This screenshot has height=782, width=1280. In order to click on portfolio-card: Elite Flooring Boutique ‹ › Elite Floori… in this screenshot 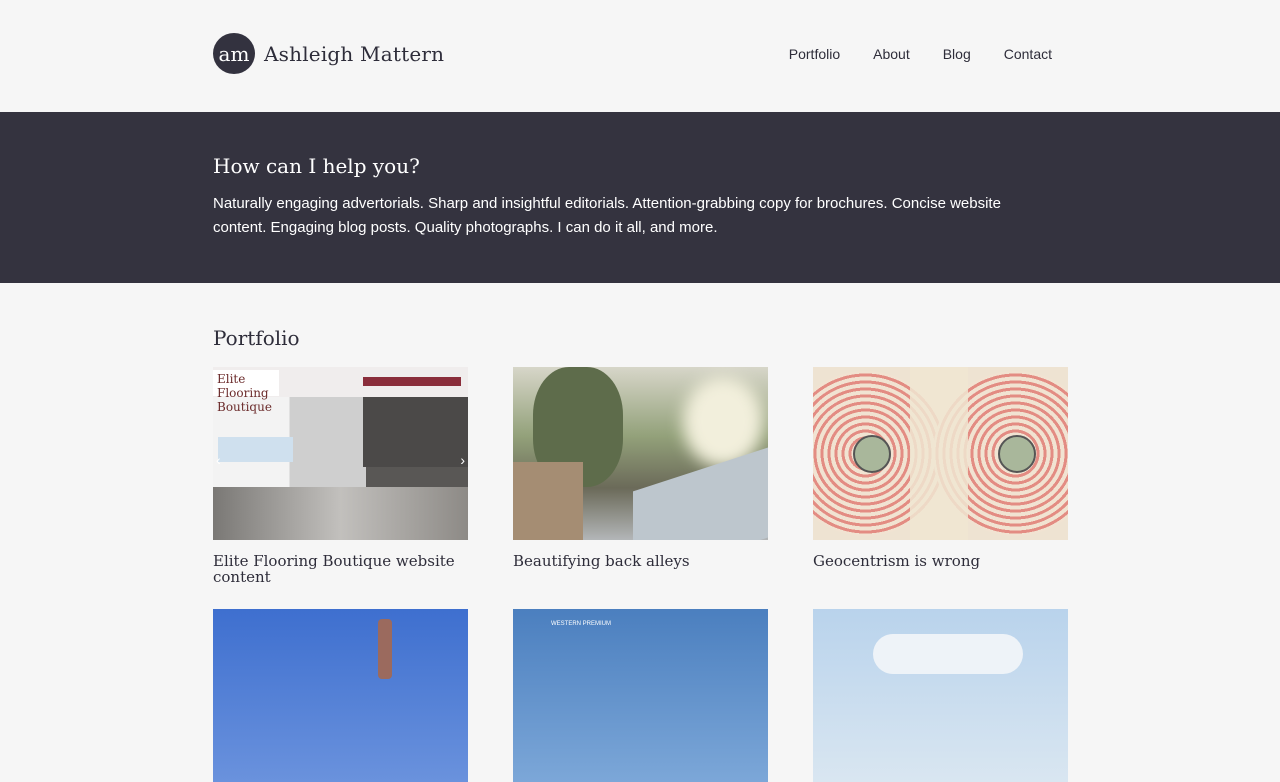, I will do `click(340, 476)`.